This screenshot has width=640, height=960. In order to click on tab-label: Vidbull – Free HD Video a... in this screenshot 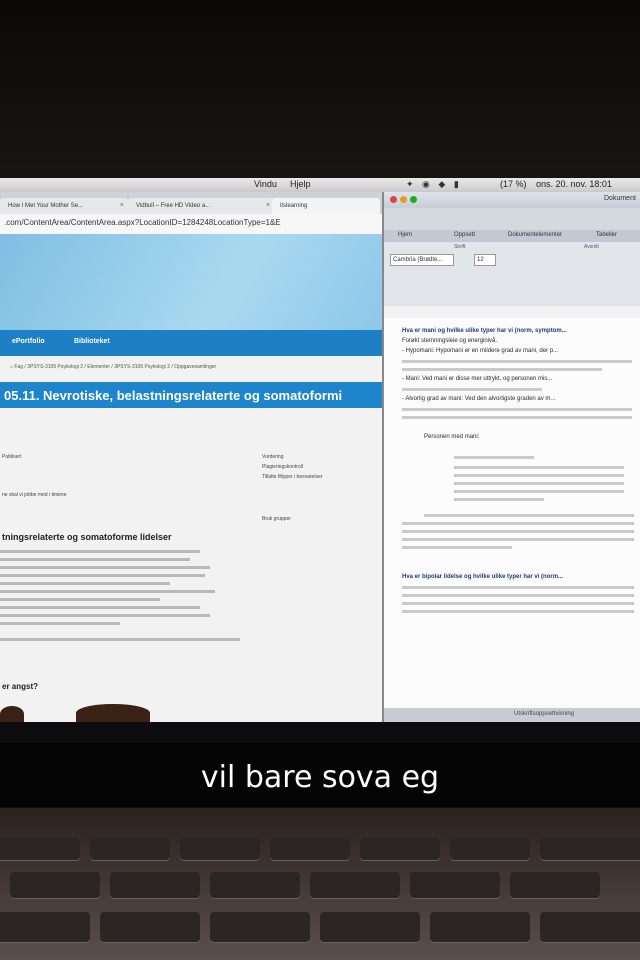, I will do `click(173, 206)`.